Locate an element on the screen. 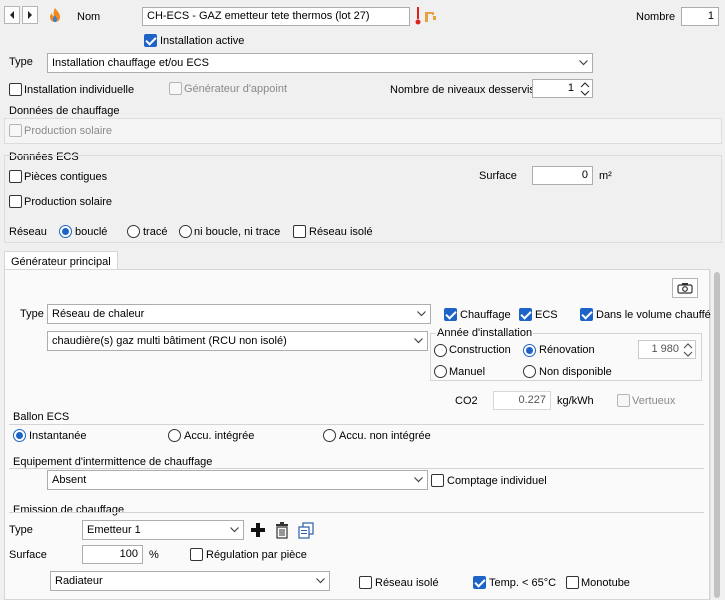  installation-type-value: Installation chauffage et/ou ECS is located at coordinates (130, 63).